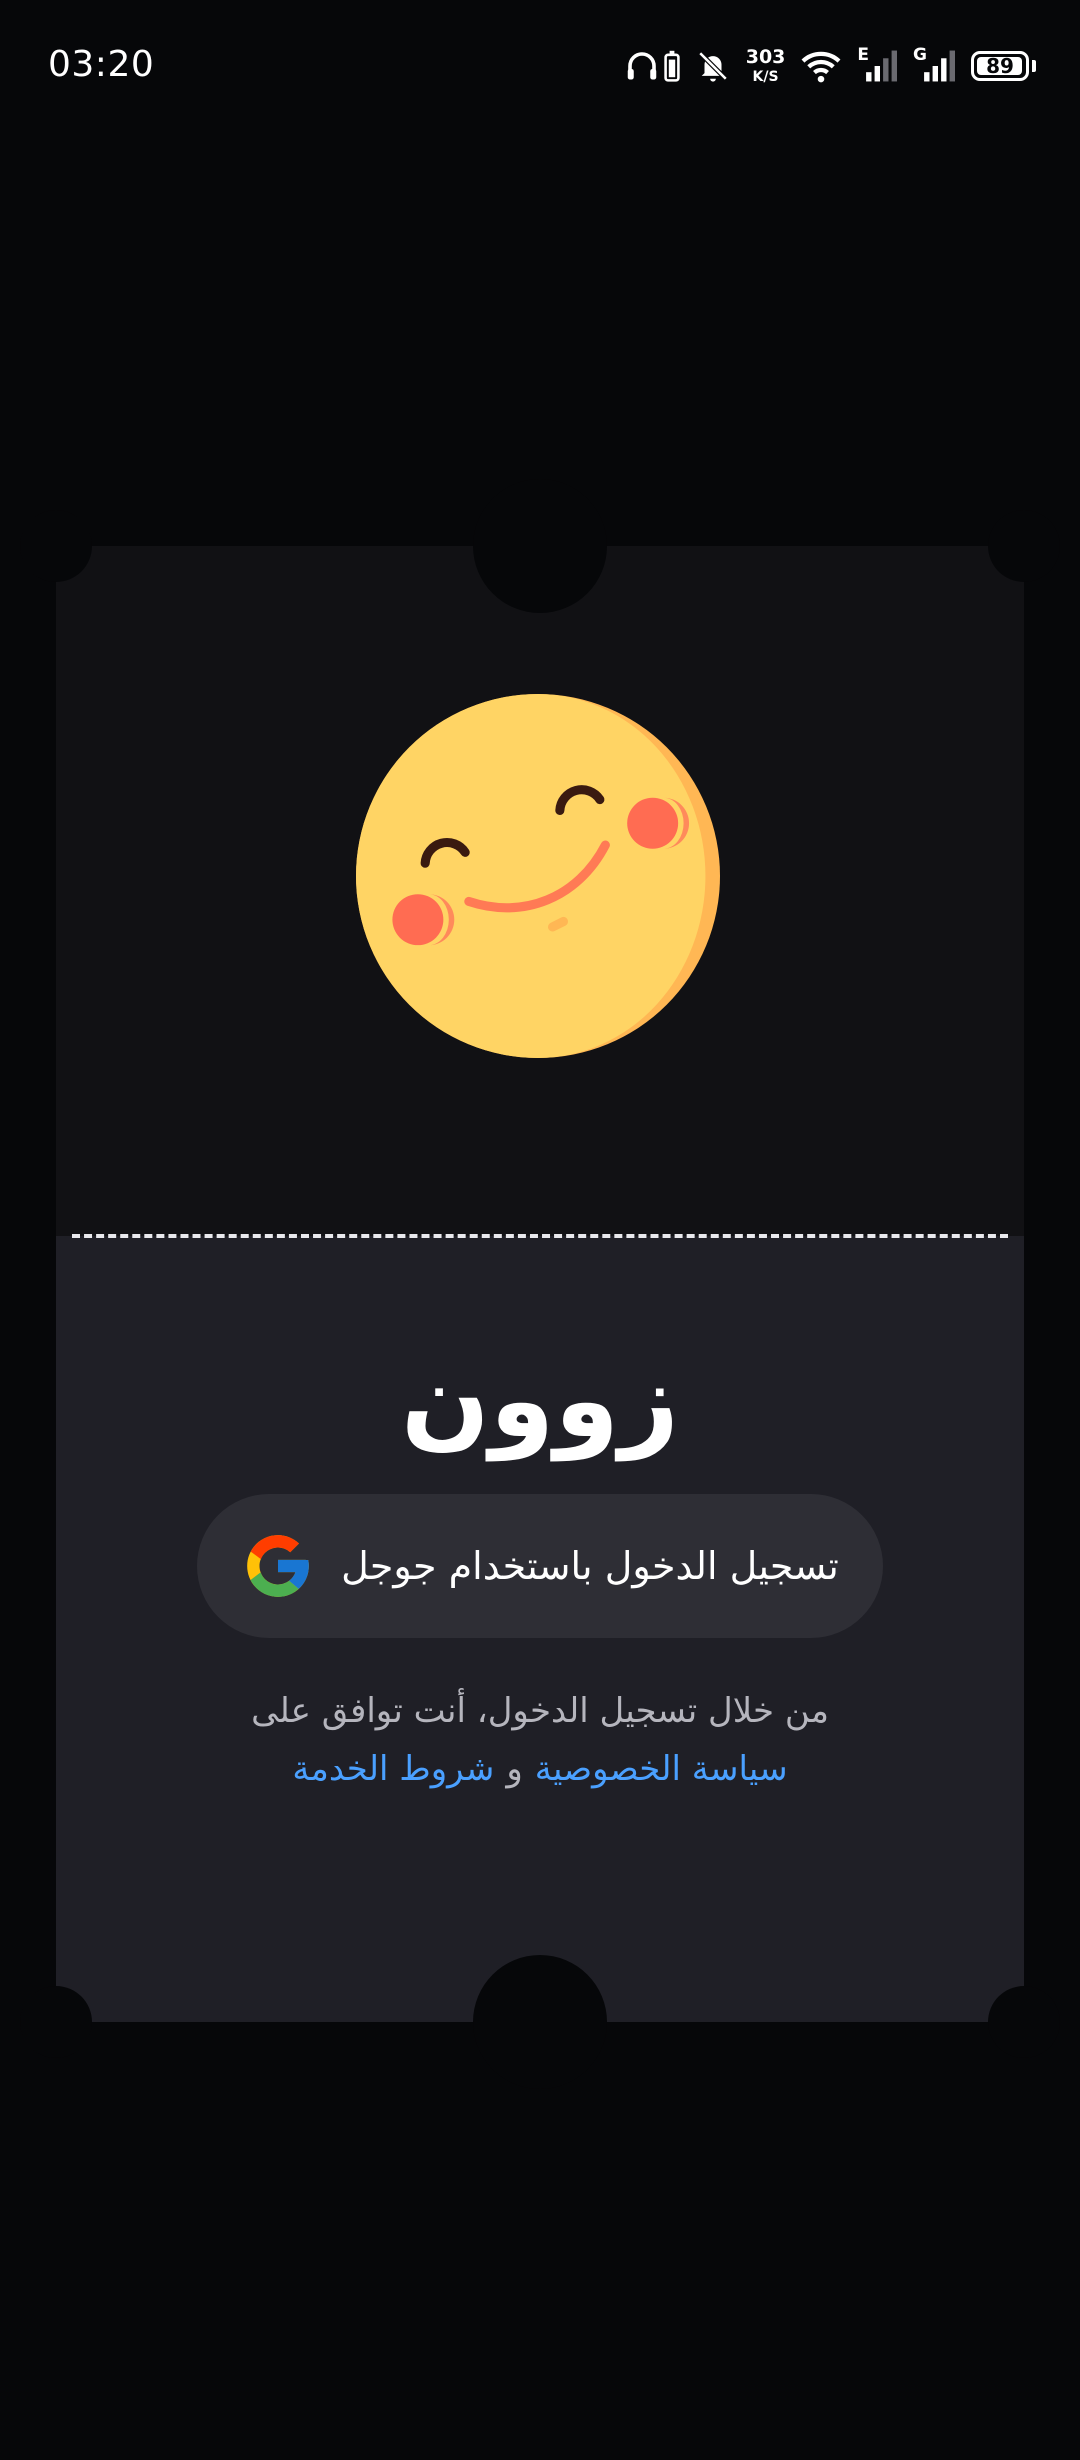 The image size is (1080, 2460). What do you see at coordinates (934, 63) in the screenshot?
I see `mobile-signal-2: G` at bounding box center [934, 63].